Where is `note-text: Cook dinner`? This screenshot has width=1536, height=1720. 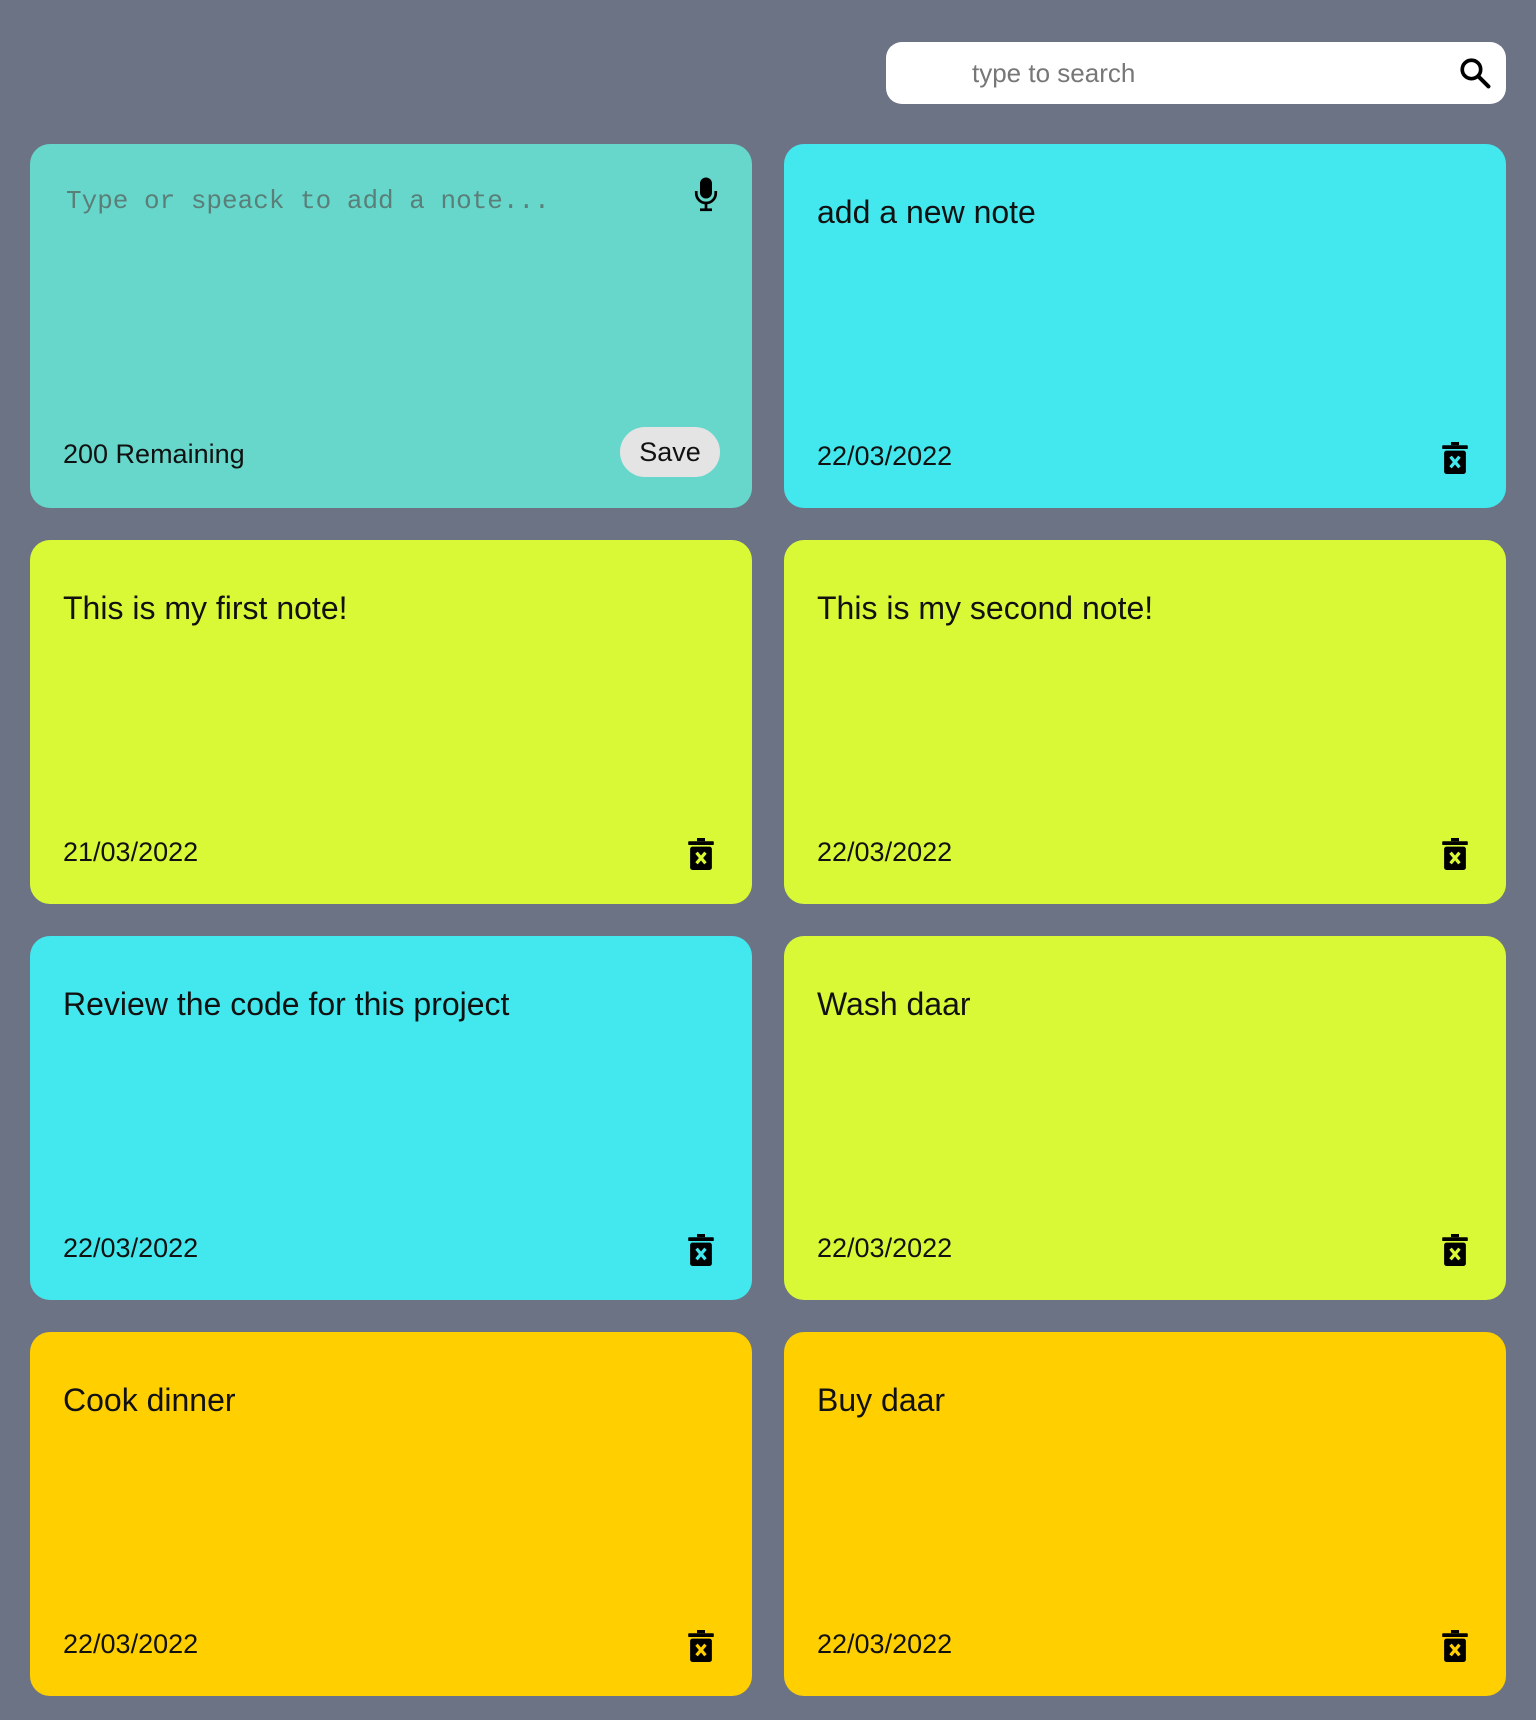
note-text: Cook dinner is located at coordinates (149, 1400).